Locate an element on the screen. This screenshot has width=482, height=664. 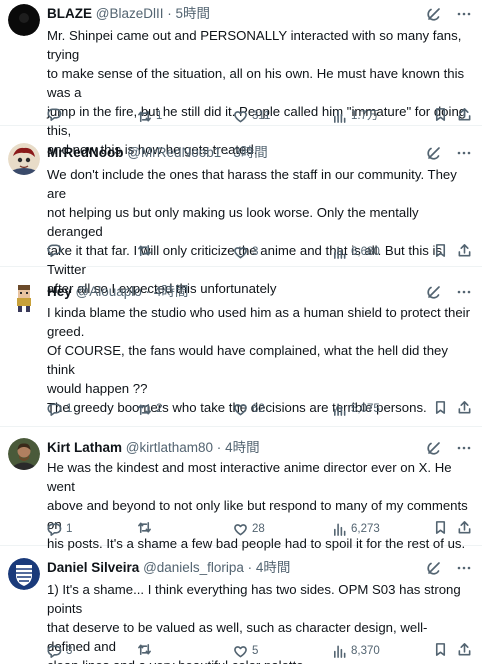
views-button: 1.7万 is located at coordinates (355, 116).